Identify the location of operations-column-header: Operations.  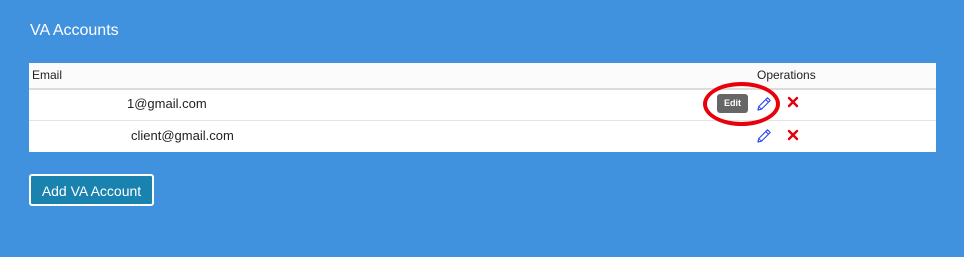
(786, 75).